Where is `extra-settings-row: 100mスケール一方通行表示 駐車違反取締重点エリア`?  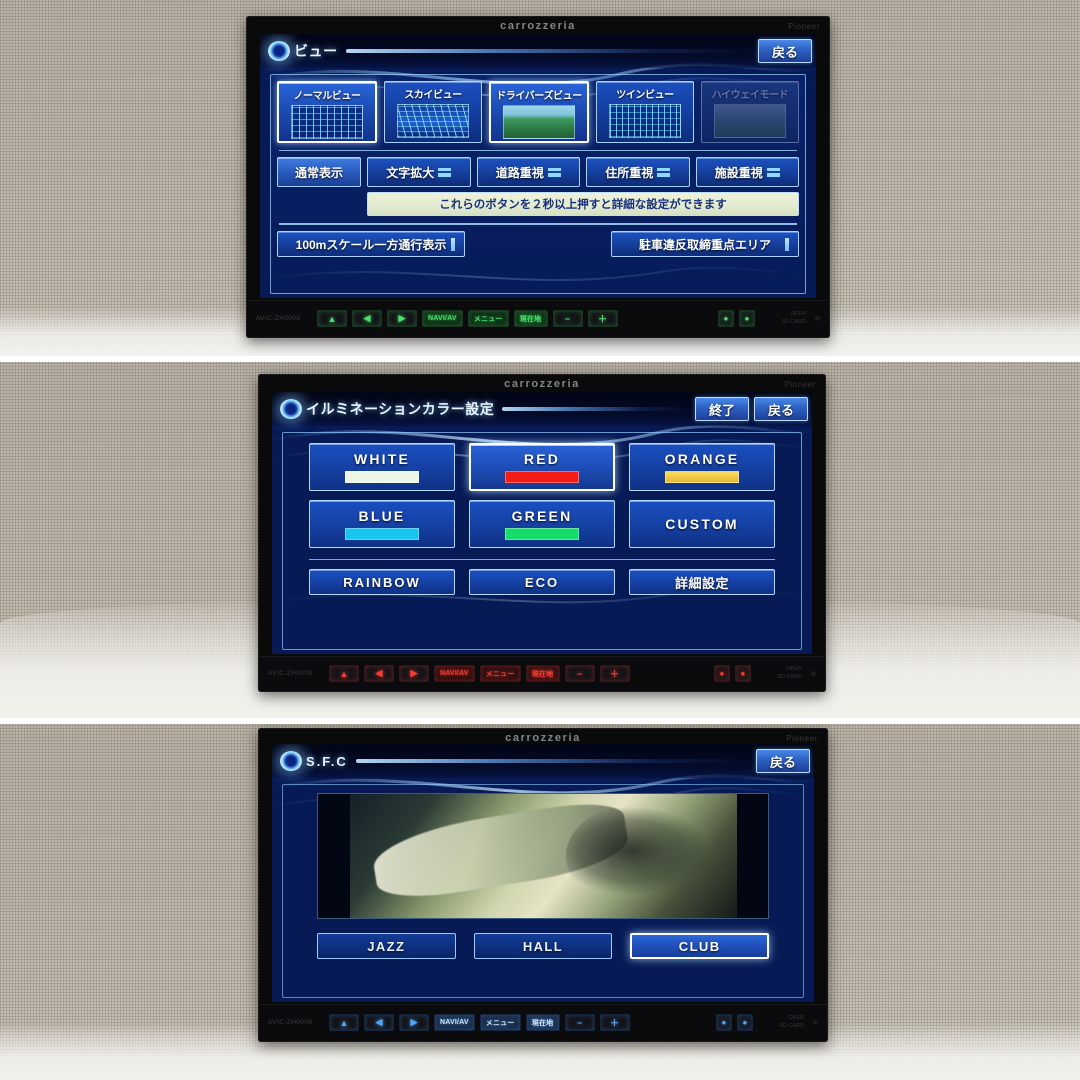 extra-settings-row: 100mスケール一方通行表示 駐車違反取締重点エリア is located at coordinates (538, 244).